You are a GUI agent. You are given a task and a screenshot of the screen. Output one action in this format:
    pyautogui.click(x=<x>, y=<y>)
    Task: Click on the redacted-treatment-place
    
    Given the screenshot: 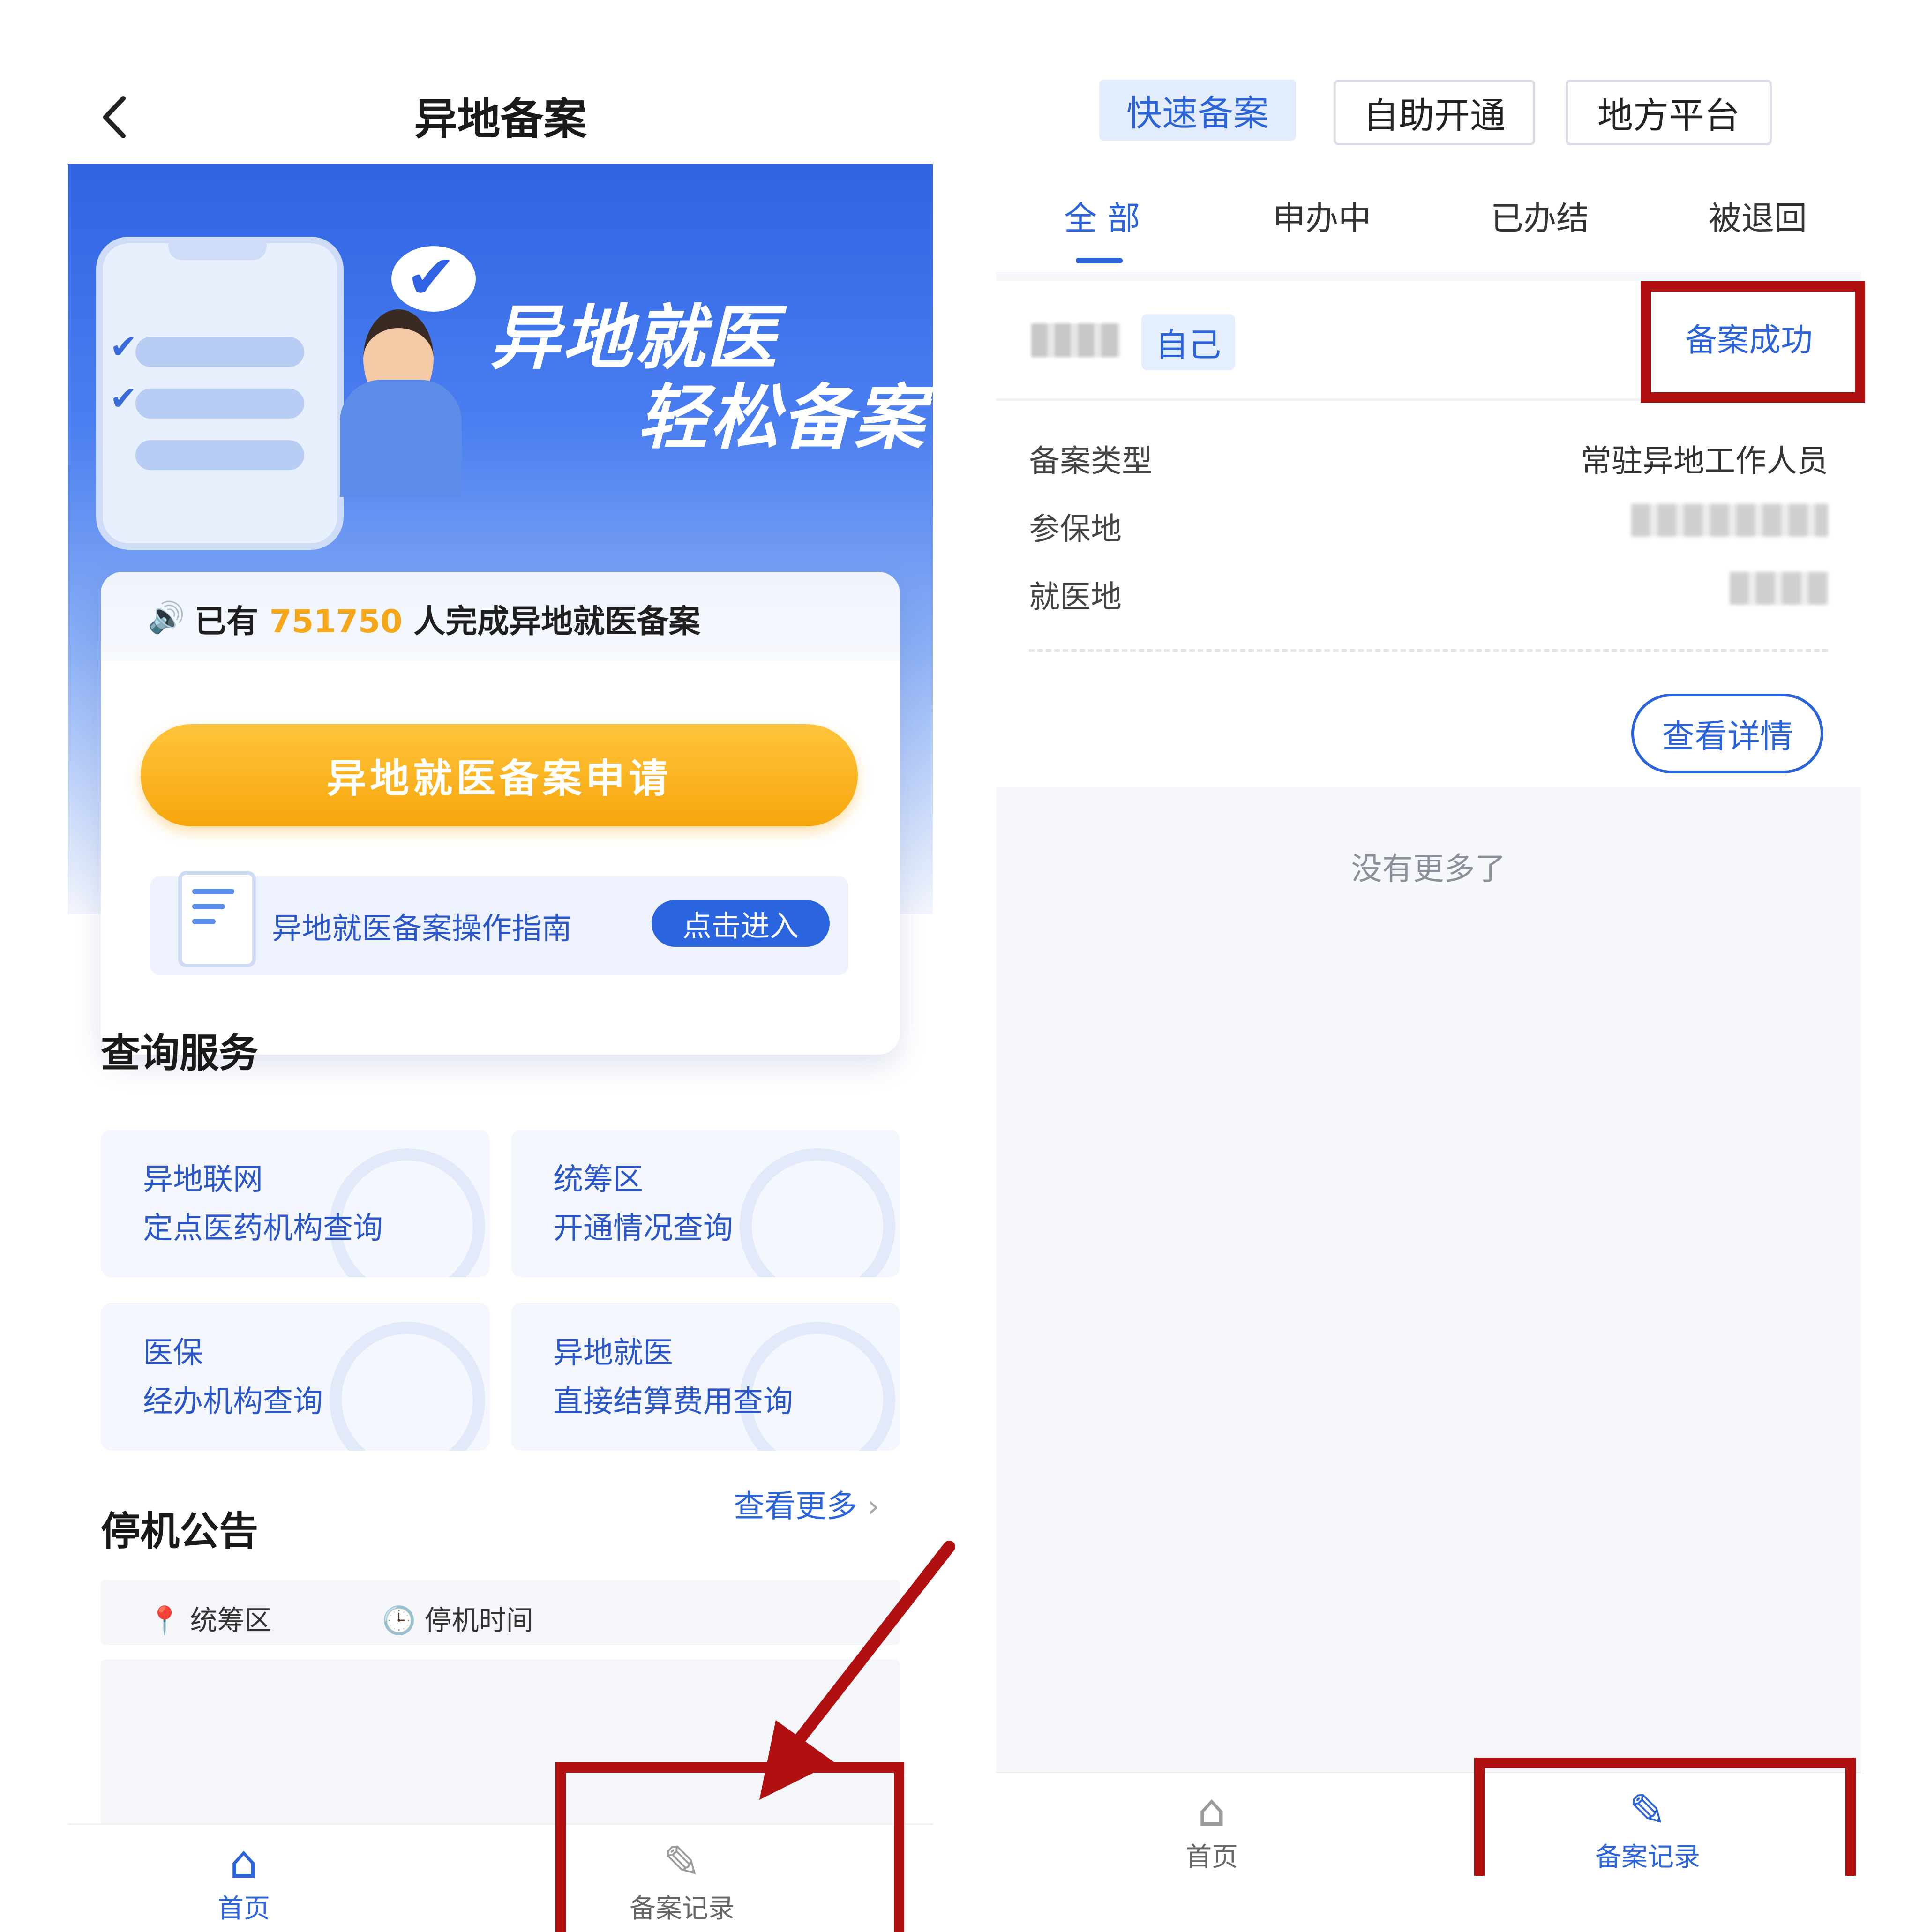 What is the action you would take?
    pyautogui.click(x=1779, y=589)
    